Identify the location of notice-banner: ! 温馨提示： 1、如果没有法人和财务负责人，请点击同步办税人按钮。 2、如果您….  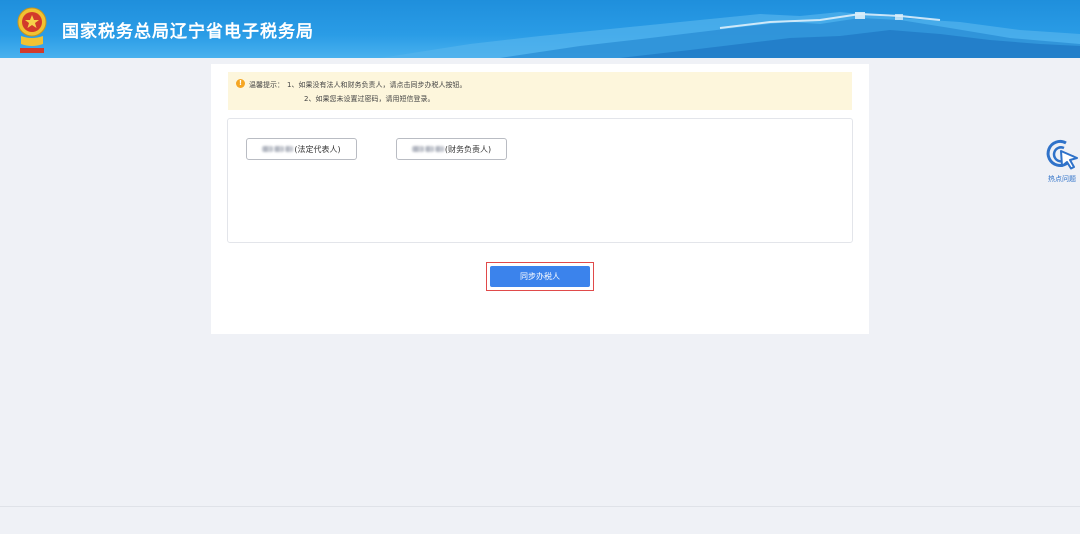
(540, 91).